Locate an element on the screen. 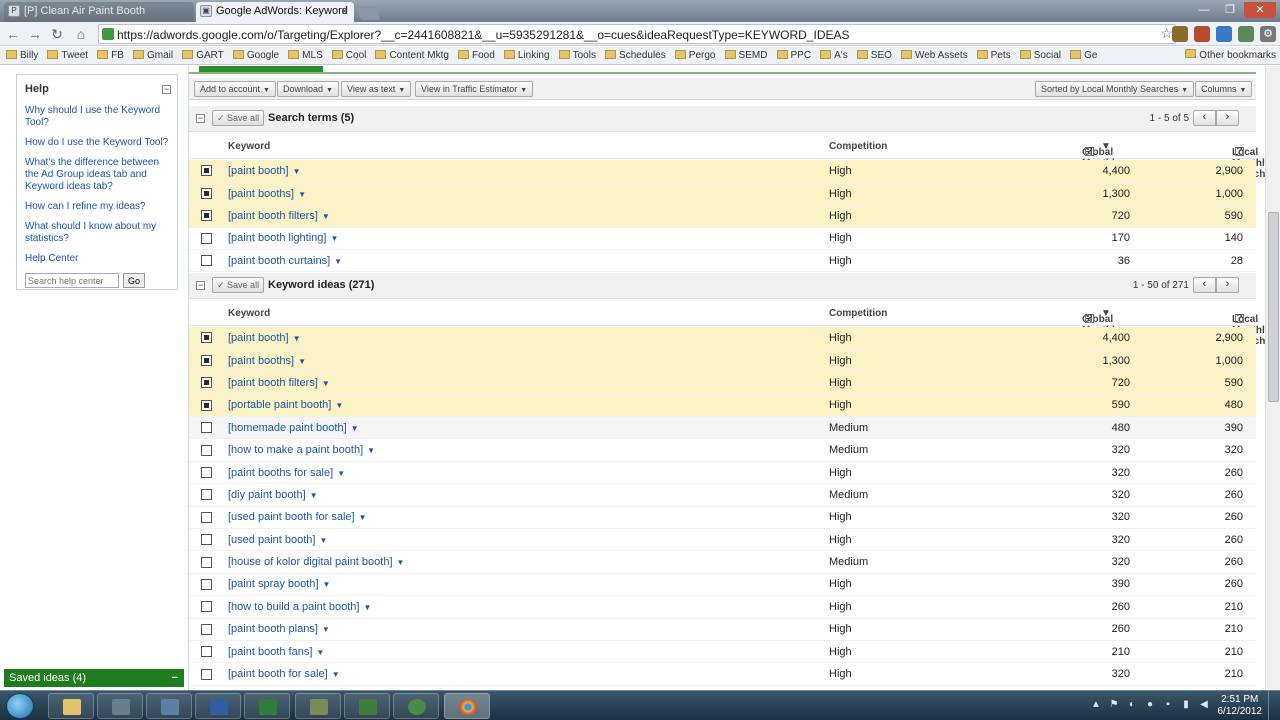  previous-page-button: ‹ is located at coordinates (1204, 118).